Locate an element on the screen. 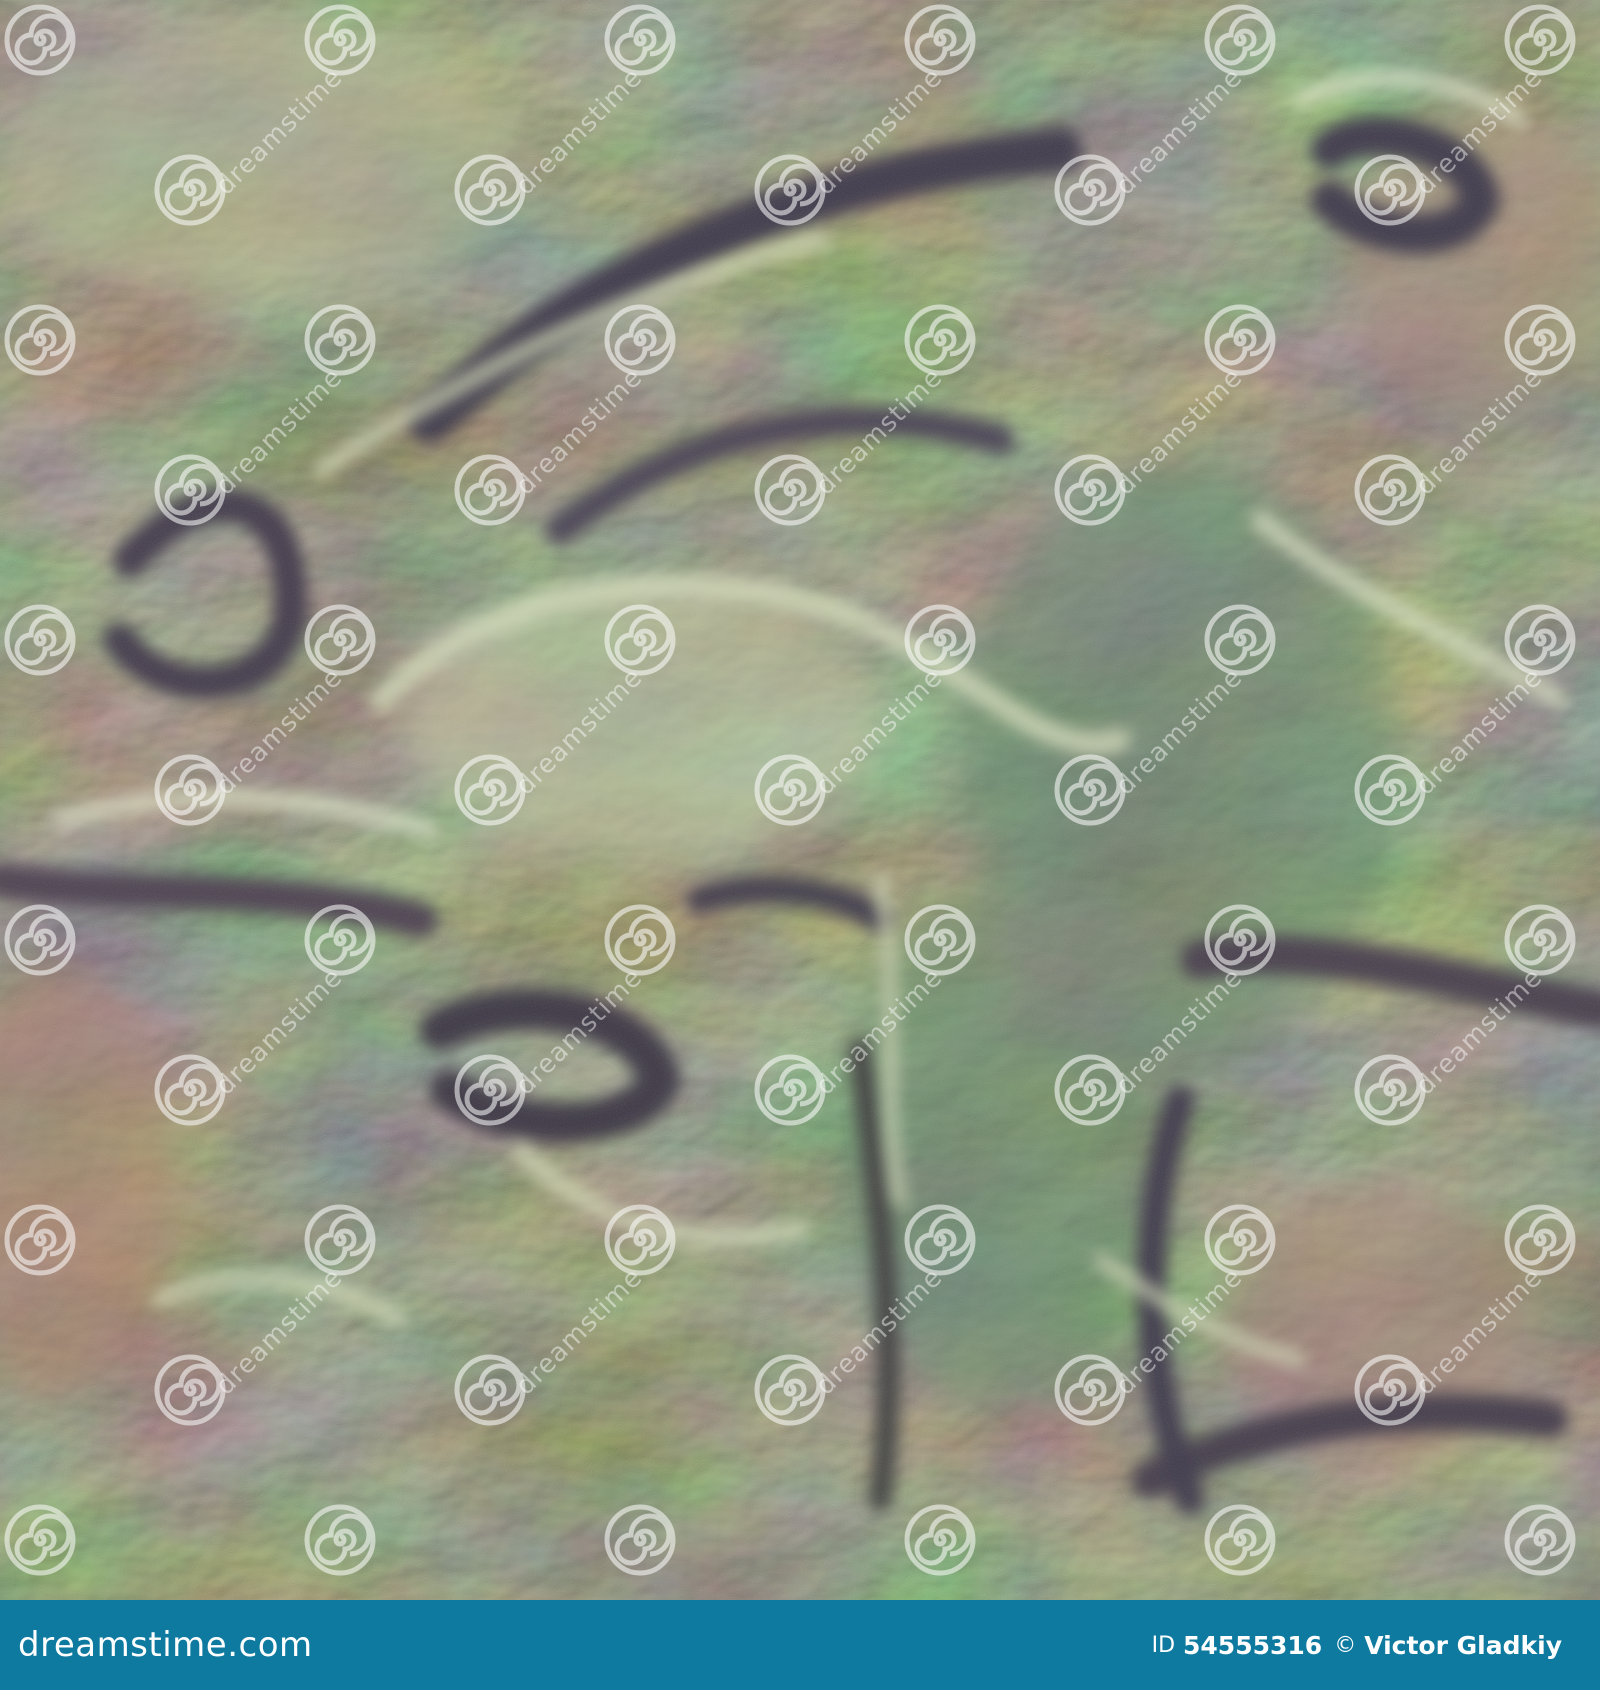 The image size is (1600, 1690). image-credit: ID 54555316 © Victor Gladkiy is located at coordinates (1357, 1645).